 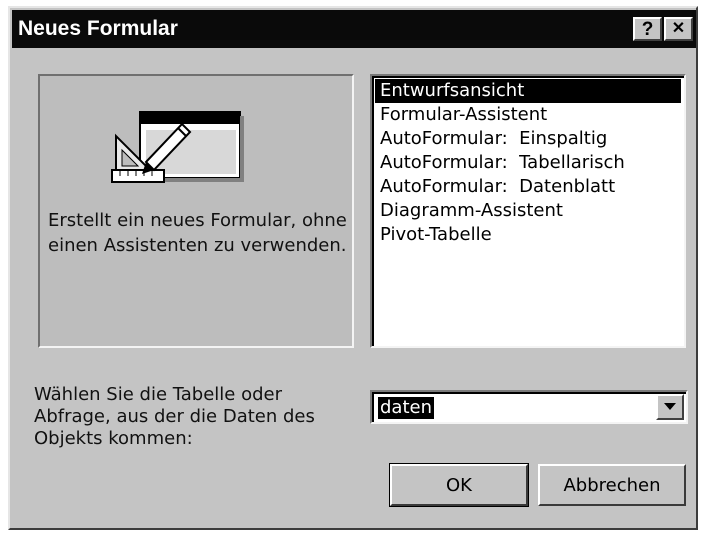 I want to click on source-combobox: daten, so click(x=529, y=407).